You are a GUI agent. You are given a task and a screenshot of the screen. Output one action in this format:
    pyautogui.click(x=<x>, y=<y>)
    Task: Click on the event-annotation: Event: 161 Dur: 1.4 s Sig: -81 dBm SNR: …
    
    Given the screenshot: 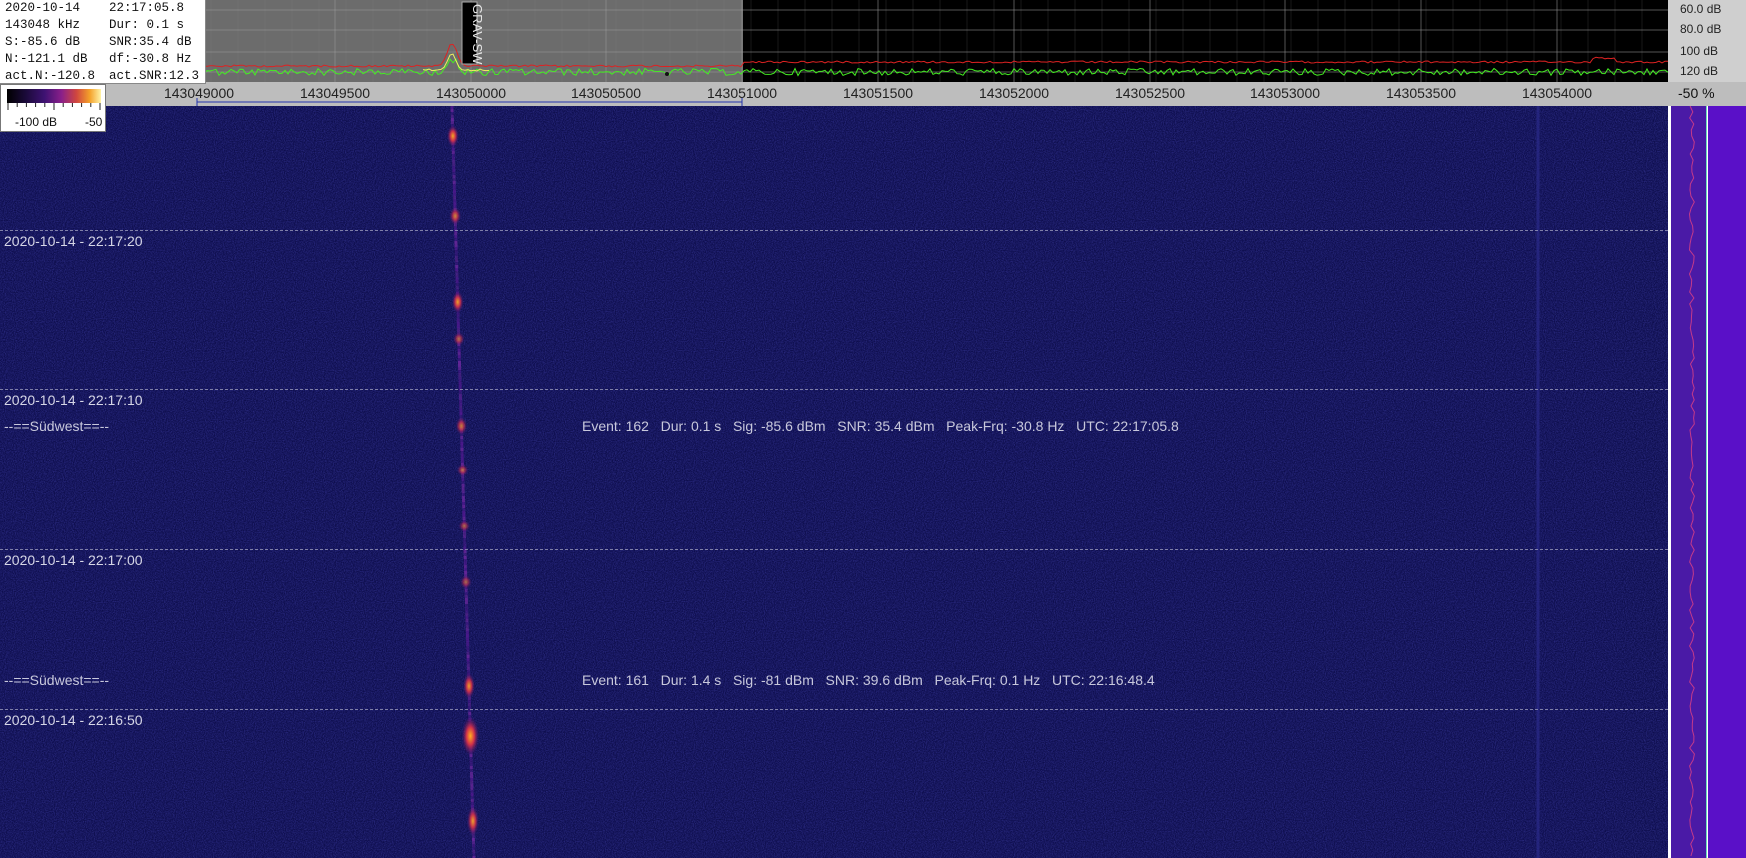 What is the action you would take?
    pyautogui.click(x=868, y=680)
    